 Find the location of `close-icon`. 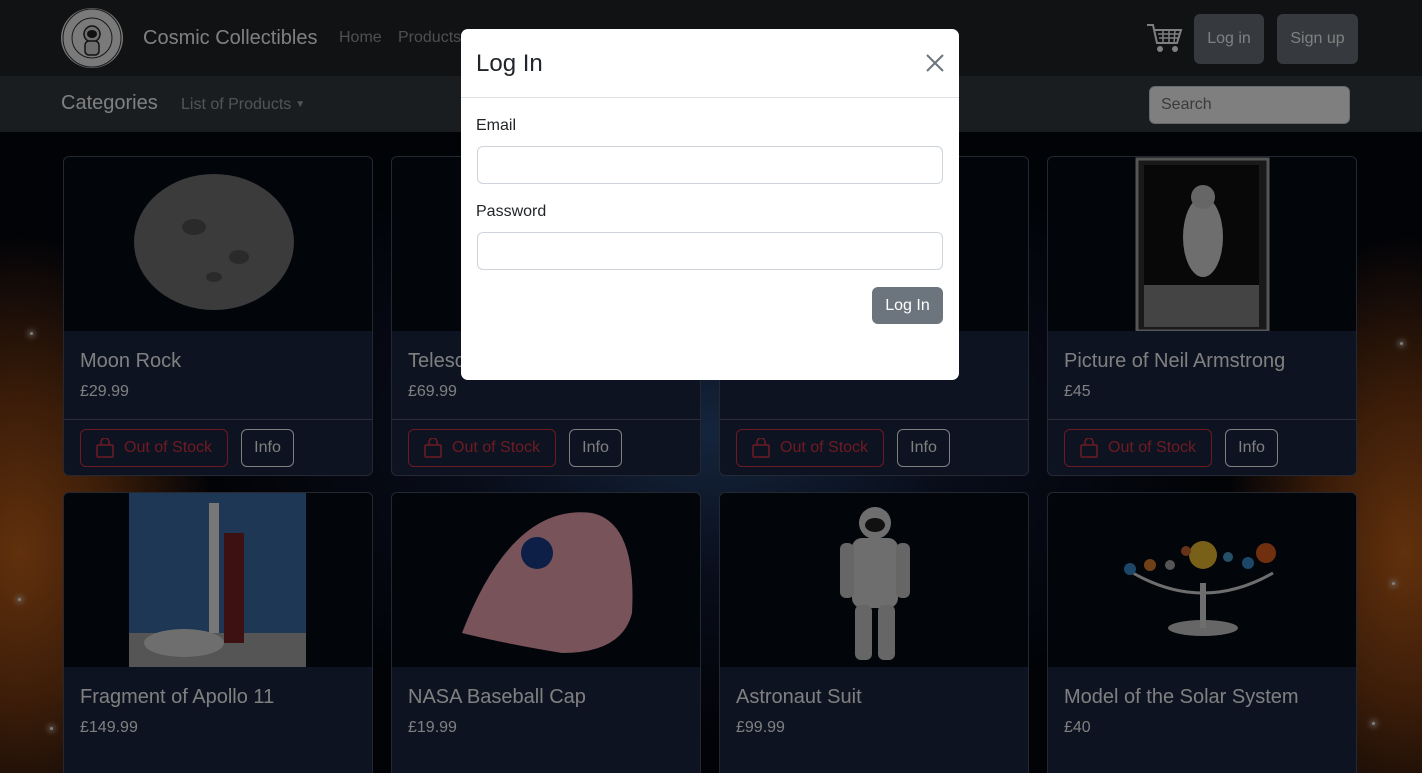

close-icon is located at coordinates (935, 63).